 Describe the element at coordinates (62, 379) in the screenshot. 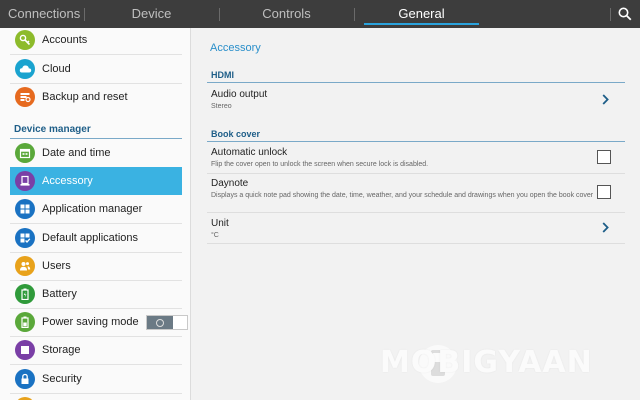

I see `sidebar-item-label: Security` at that location.